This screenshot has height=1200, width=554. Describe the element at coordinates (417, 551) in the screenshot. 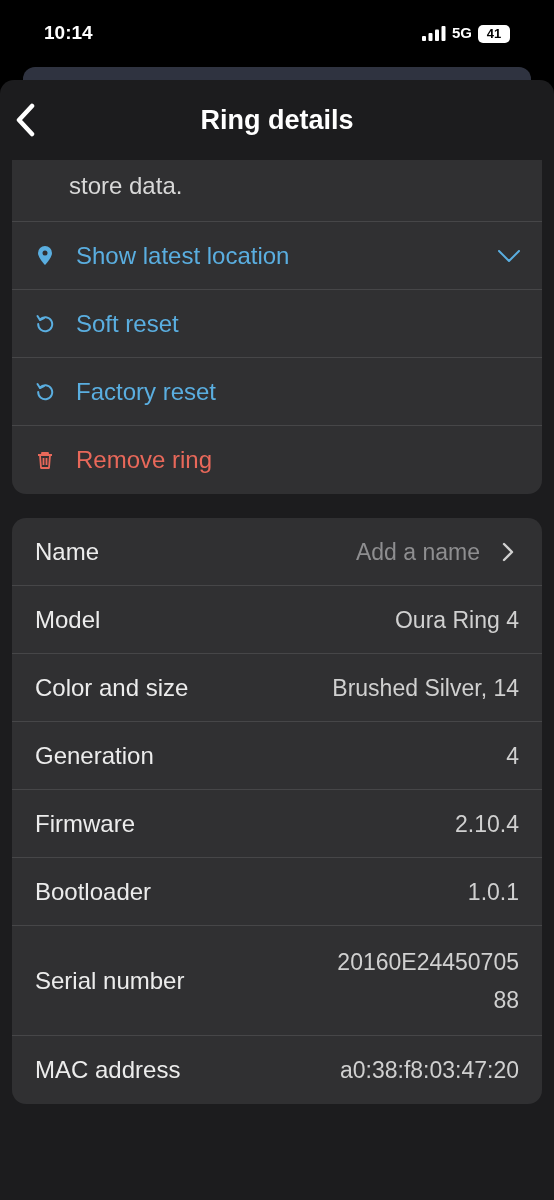

I see `name-link: Add a name` at that location.